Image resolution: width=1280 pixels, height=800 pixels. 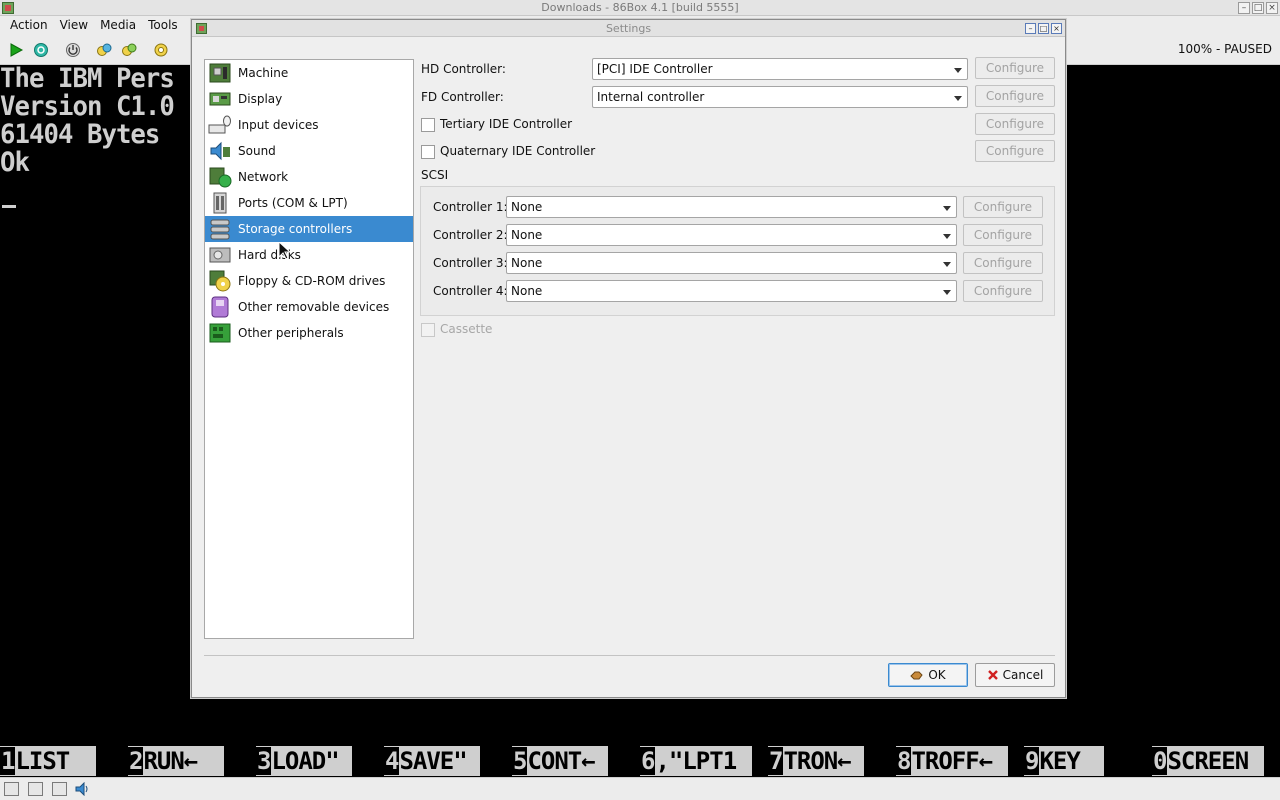 I want to click on menu-action: Action, so click(x=29, y=25).